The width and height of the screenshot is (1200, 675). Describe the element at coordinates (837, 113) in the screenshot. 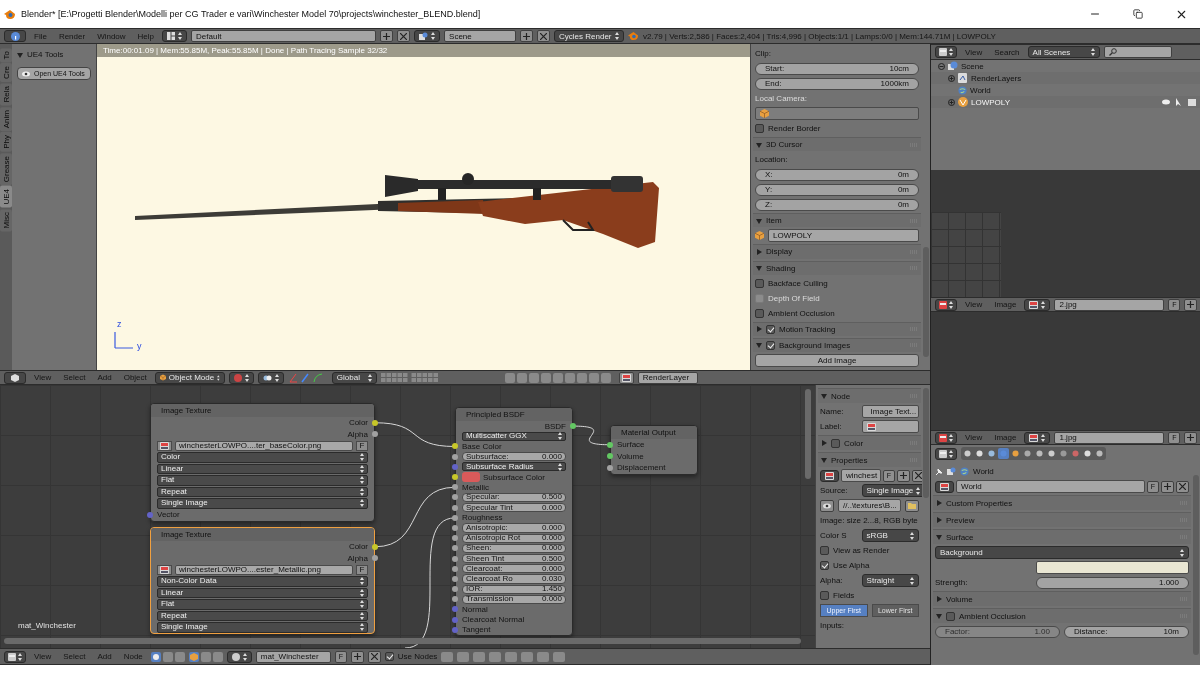

I see `camera-picker-field` at that location.